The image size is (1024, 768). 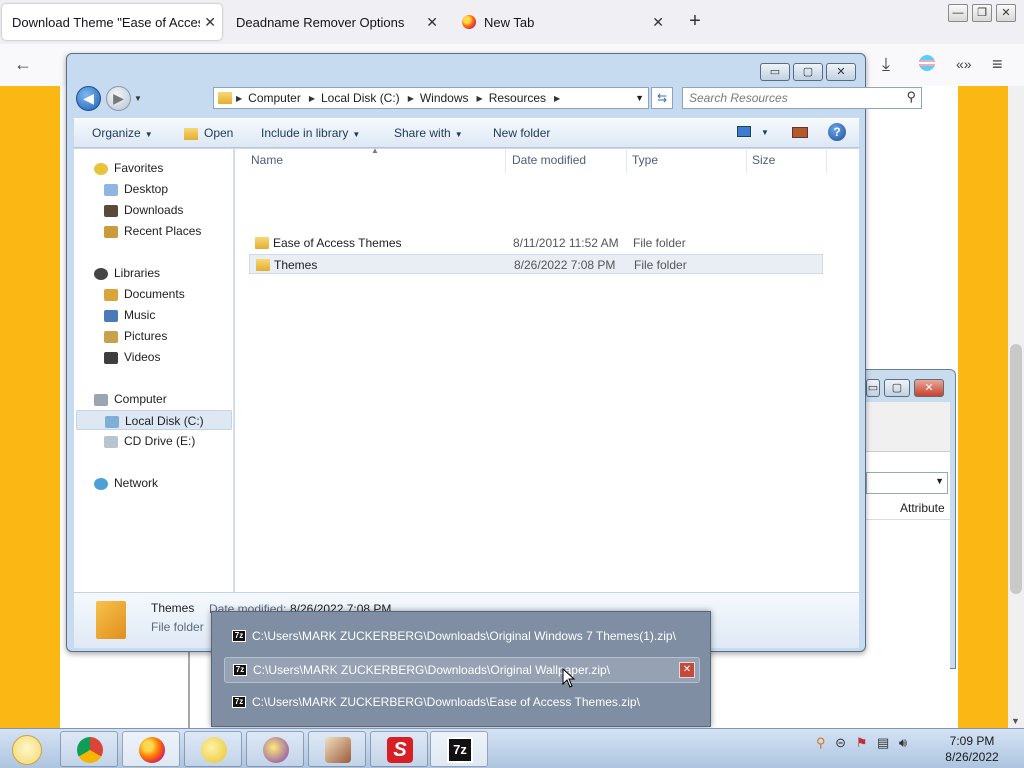 What do you see at coordinates (927, 65) in the screenshot?
I see `extension-flag-icon` at bounding box center [927, 65].